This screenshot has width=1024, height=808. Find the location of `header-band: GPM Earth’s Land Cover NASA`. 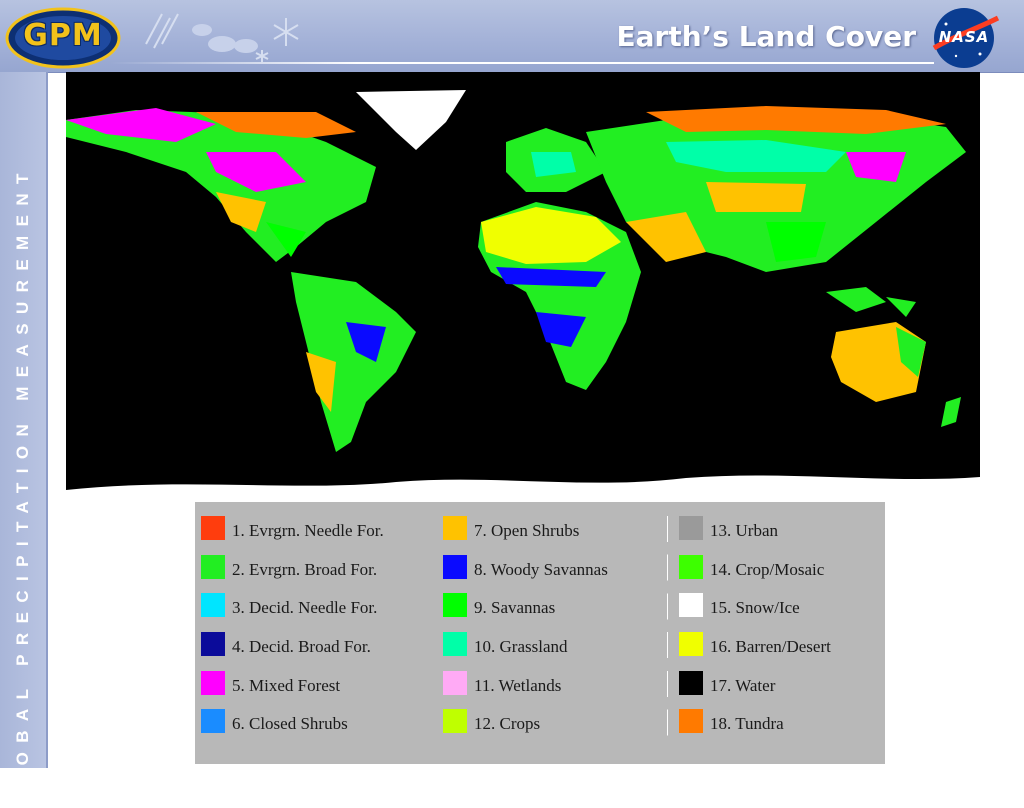

header-band: GPM Earth’s Land Cover NASA is located at coordinates (512, 36).